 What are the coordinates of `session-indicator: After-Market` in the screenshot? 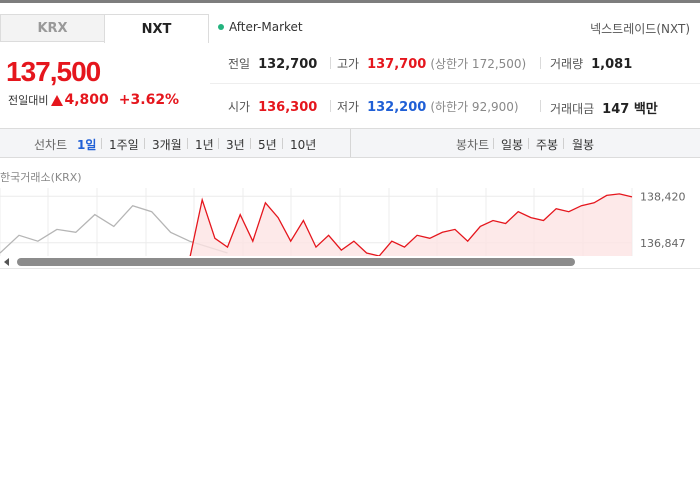 It's located at (260, 27).